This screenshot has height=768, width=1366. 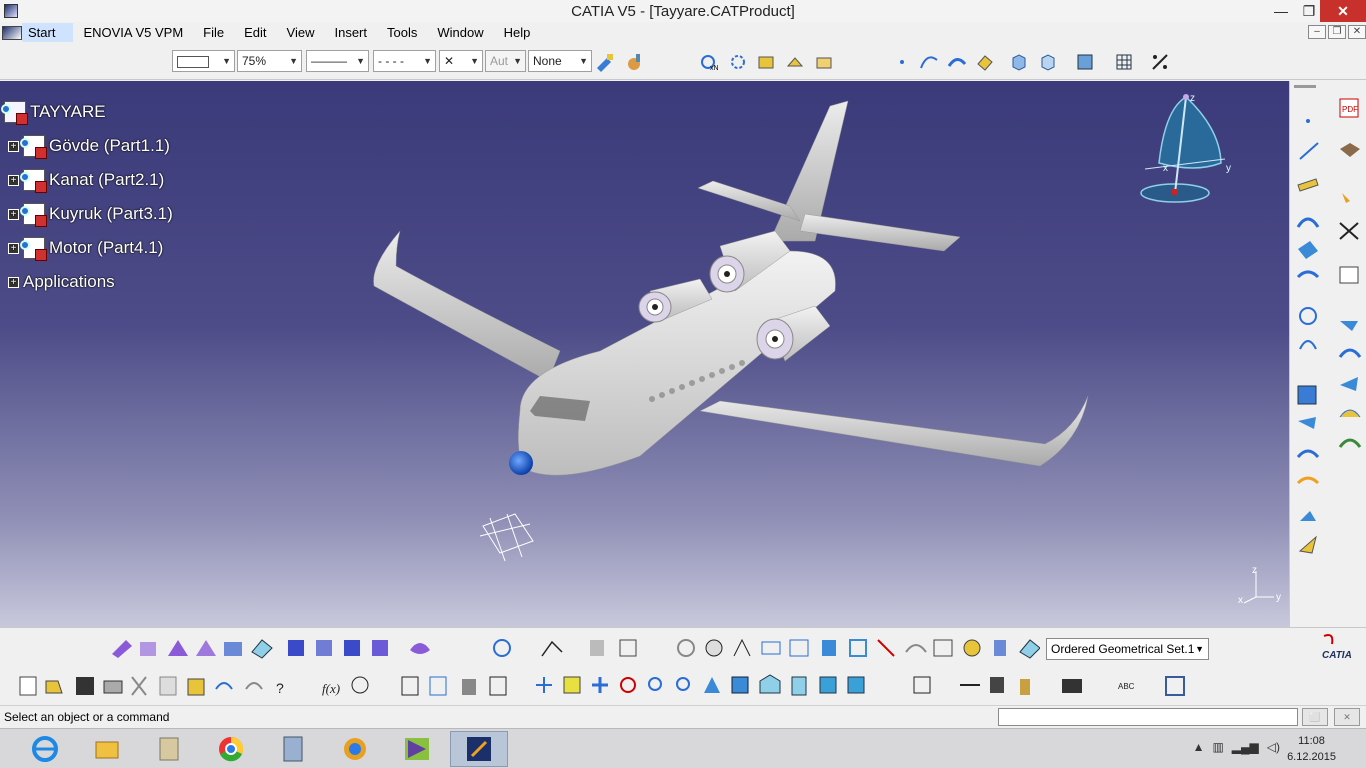 What do you see at coordinates (417, 749) in the screenshot?
I see `media-app-icon` at bounding box center [417, 749].